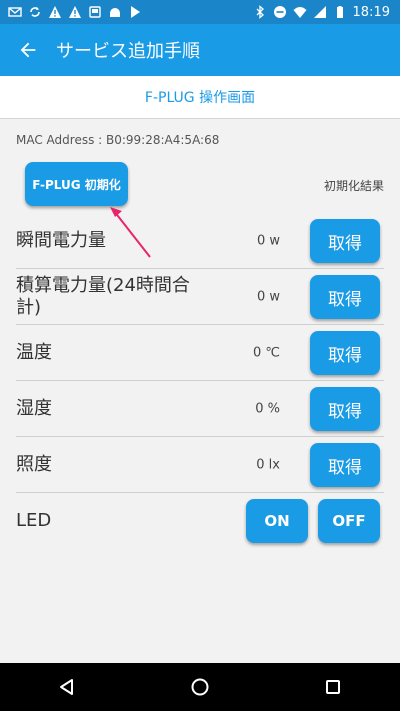 The height and width of the screenshot is (711, 400). Describe the element at coordinates (260, 12) in the screenshot. I see `bluetooth-icon` at that location.